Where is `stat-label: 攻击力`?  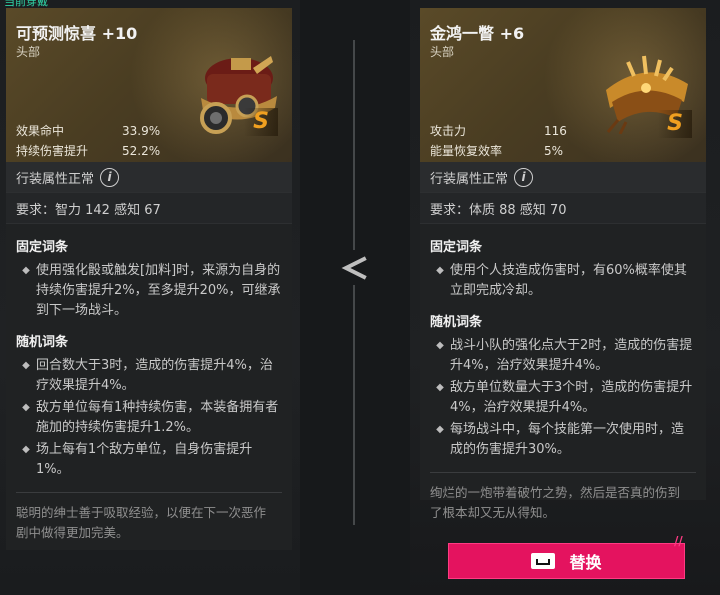
stat-label: 攻击力 is located at coordinates (448, 131).